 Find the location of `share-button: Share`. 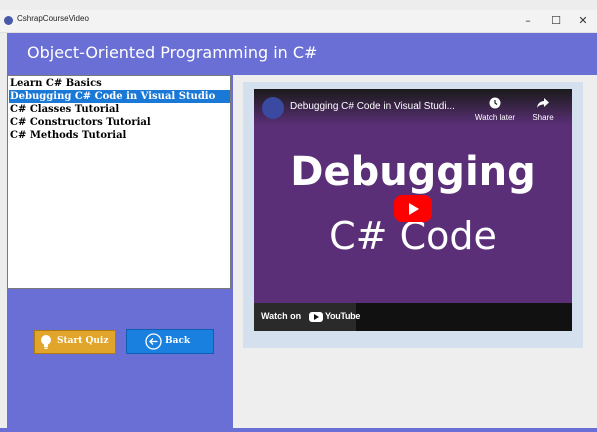

share-button: Share is located at coordinates (543, 110).